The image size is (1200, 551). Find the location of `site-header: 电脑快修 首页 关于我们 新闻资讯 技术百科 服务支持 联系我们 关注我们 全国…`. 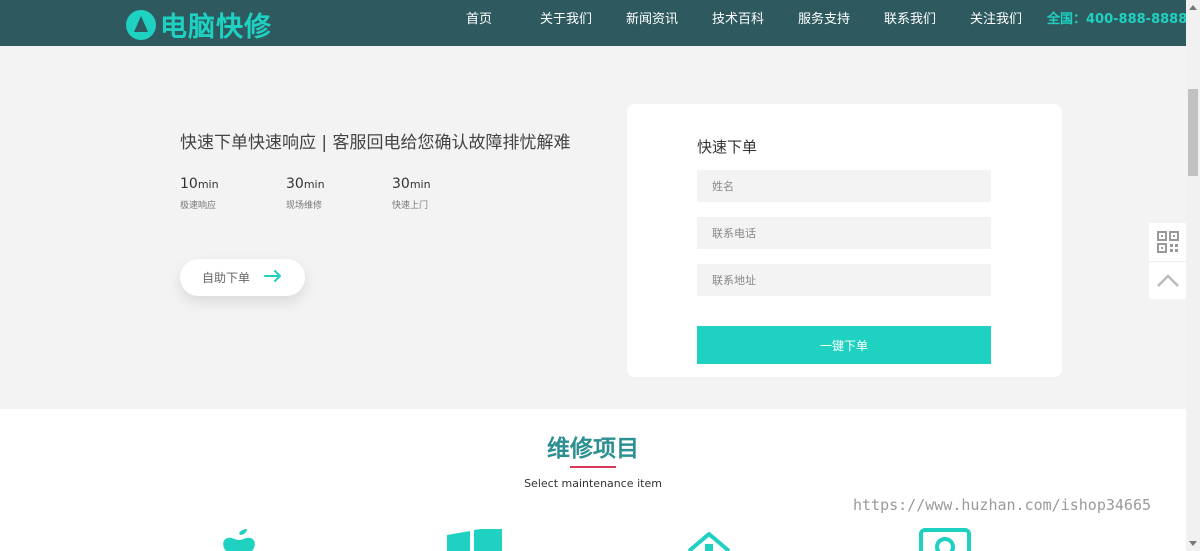

site-header: 电脑快修 首页 关于我们 新闻资讯 技术百科 服务支持 联系我们 关注我们 全国… is located at coordinates (594, 23).